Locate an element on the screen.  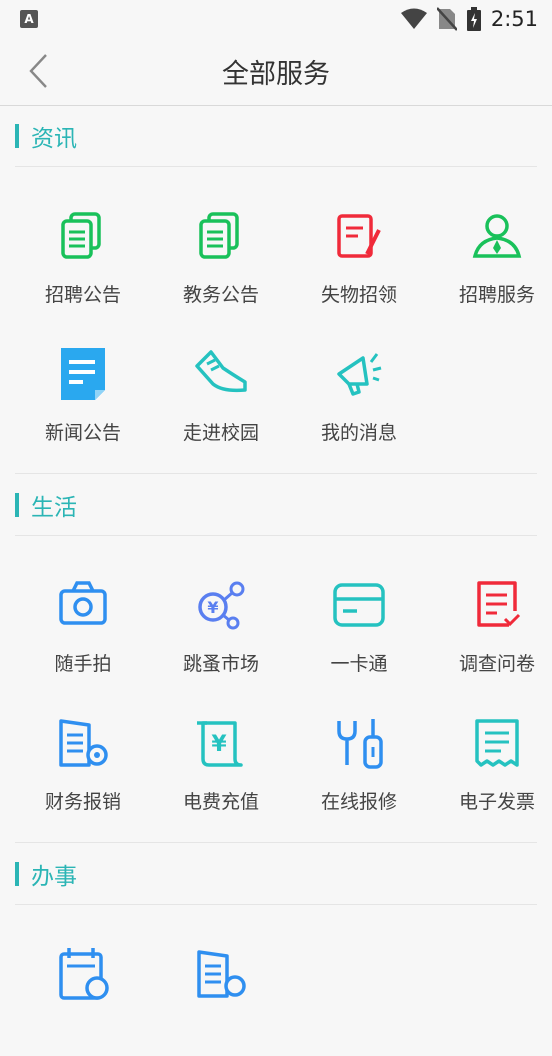
tile-flea-market: ¥ 跳蚤市场 is located at coordinates (221, 632).